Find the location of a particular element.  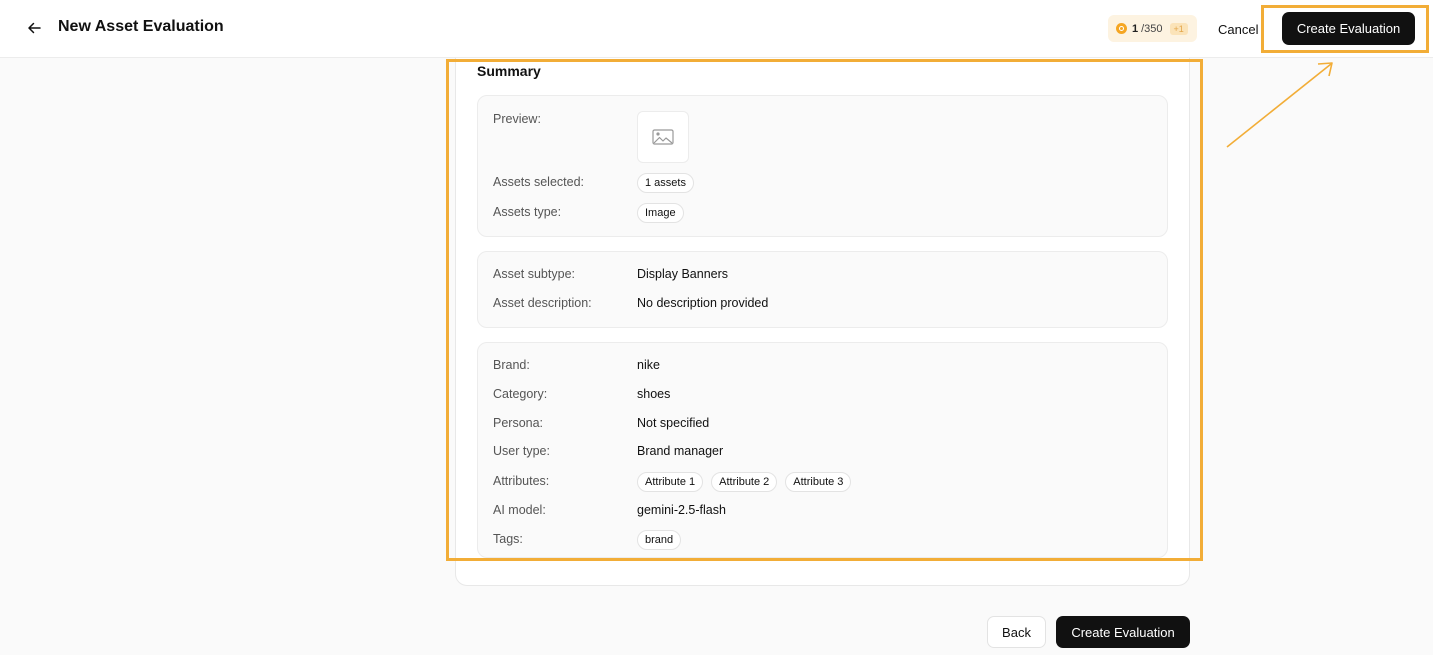

annotation-arrow-icon is located at coordinates (1279, 105).